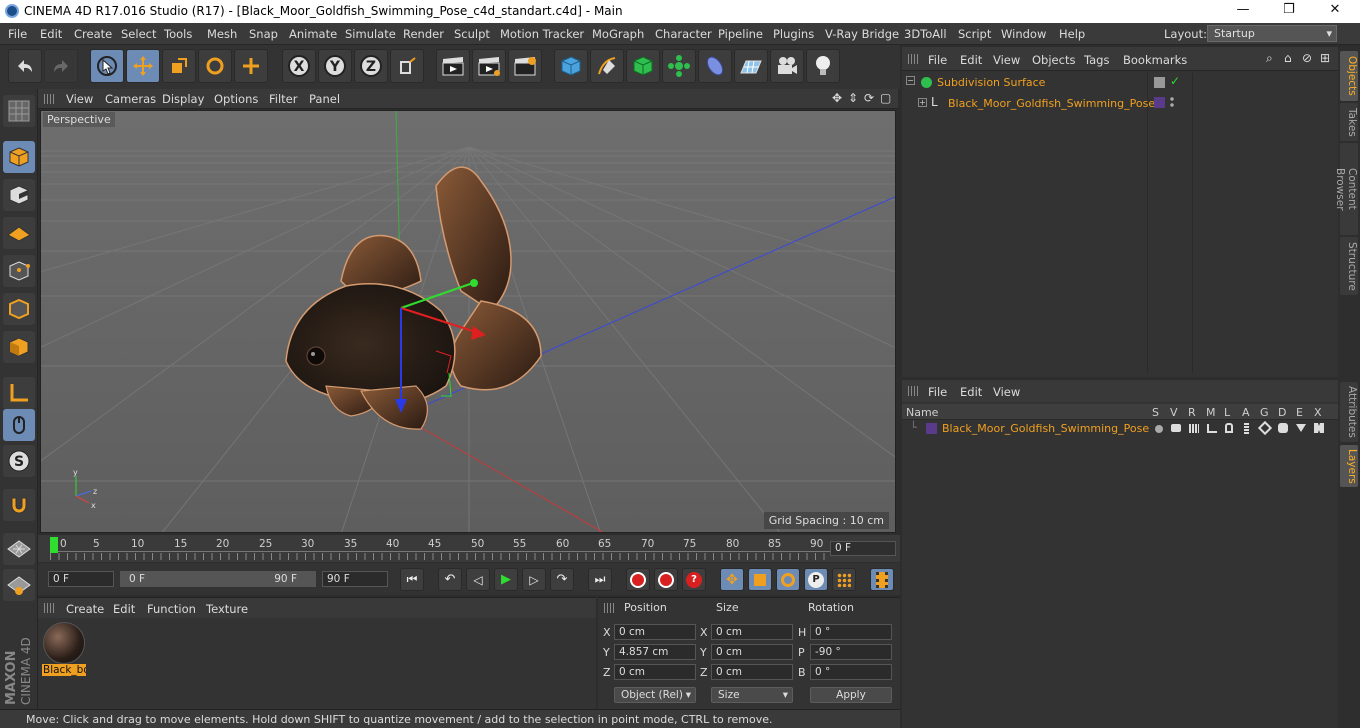 Image resolution: width=1360 pixels, height=728 pixels. I want to click on viewport-nav-zoom-icon: ⇕, so click(853, 98).